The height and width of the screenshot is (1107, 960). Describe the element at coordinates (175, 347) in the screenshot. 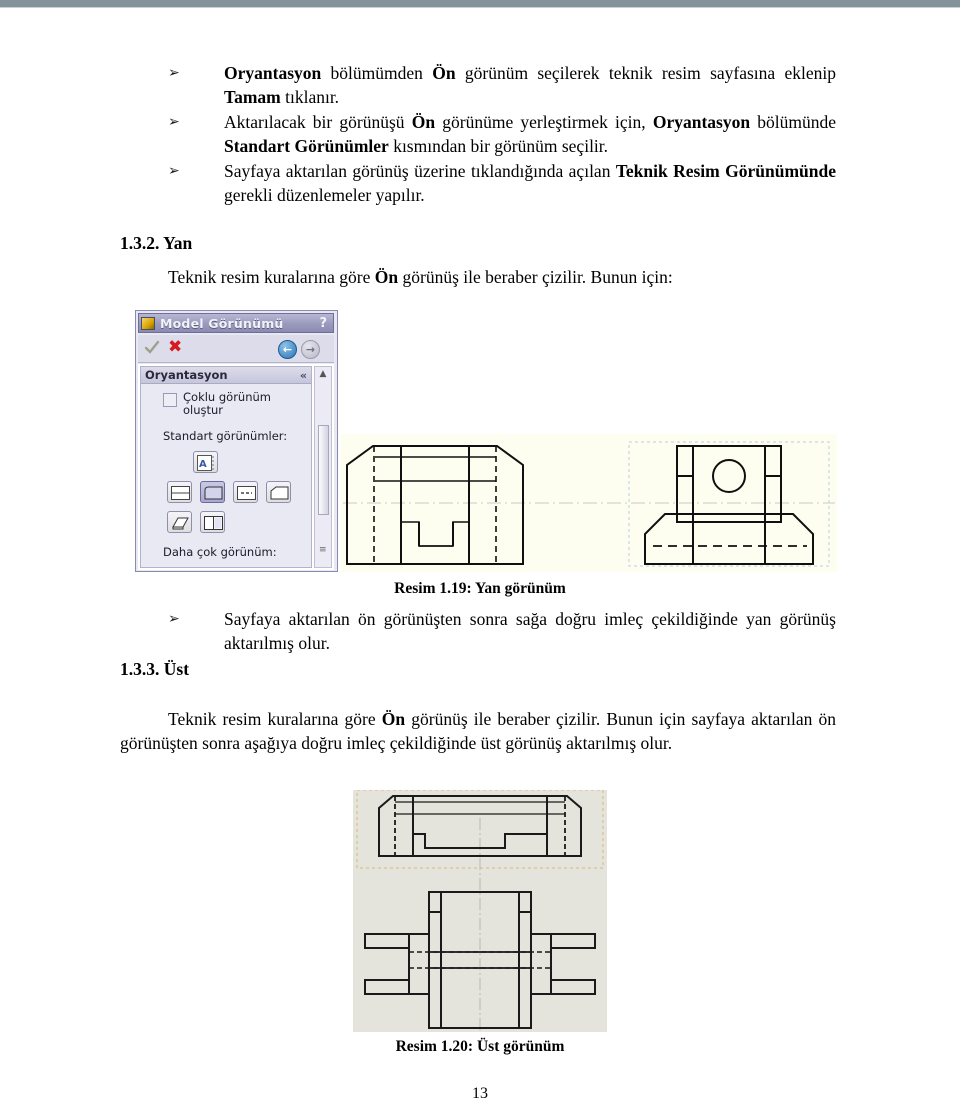

I see `cancel-x-icon: ✖` at that location.